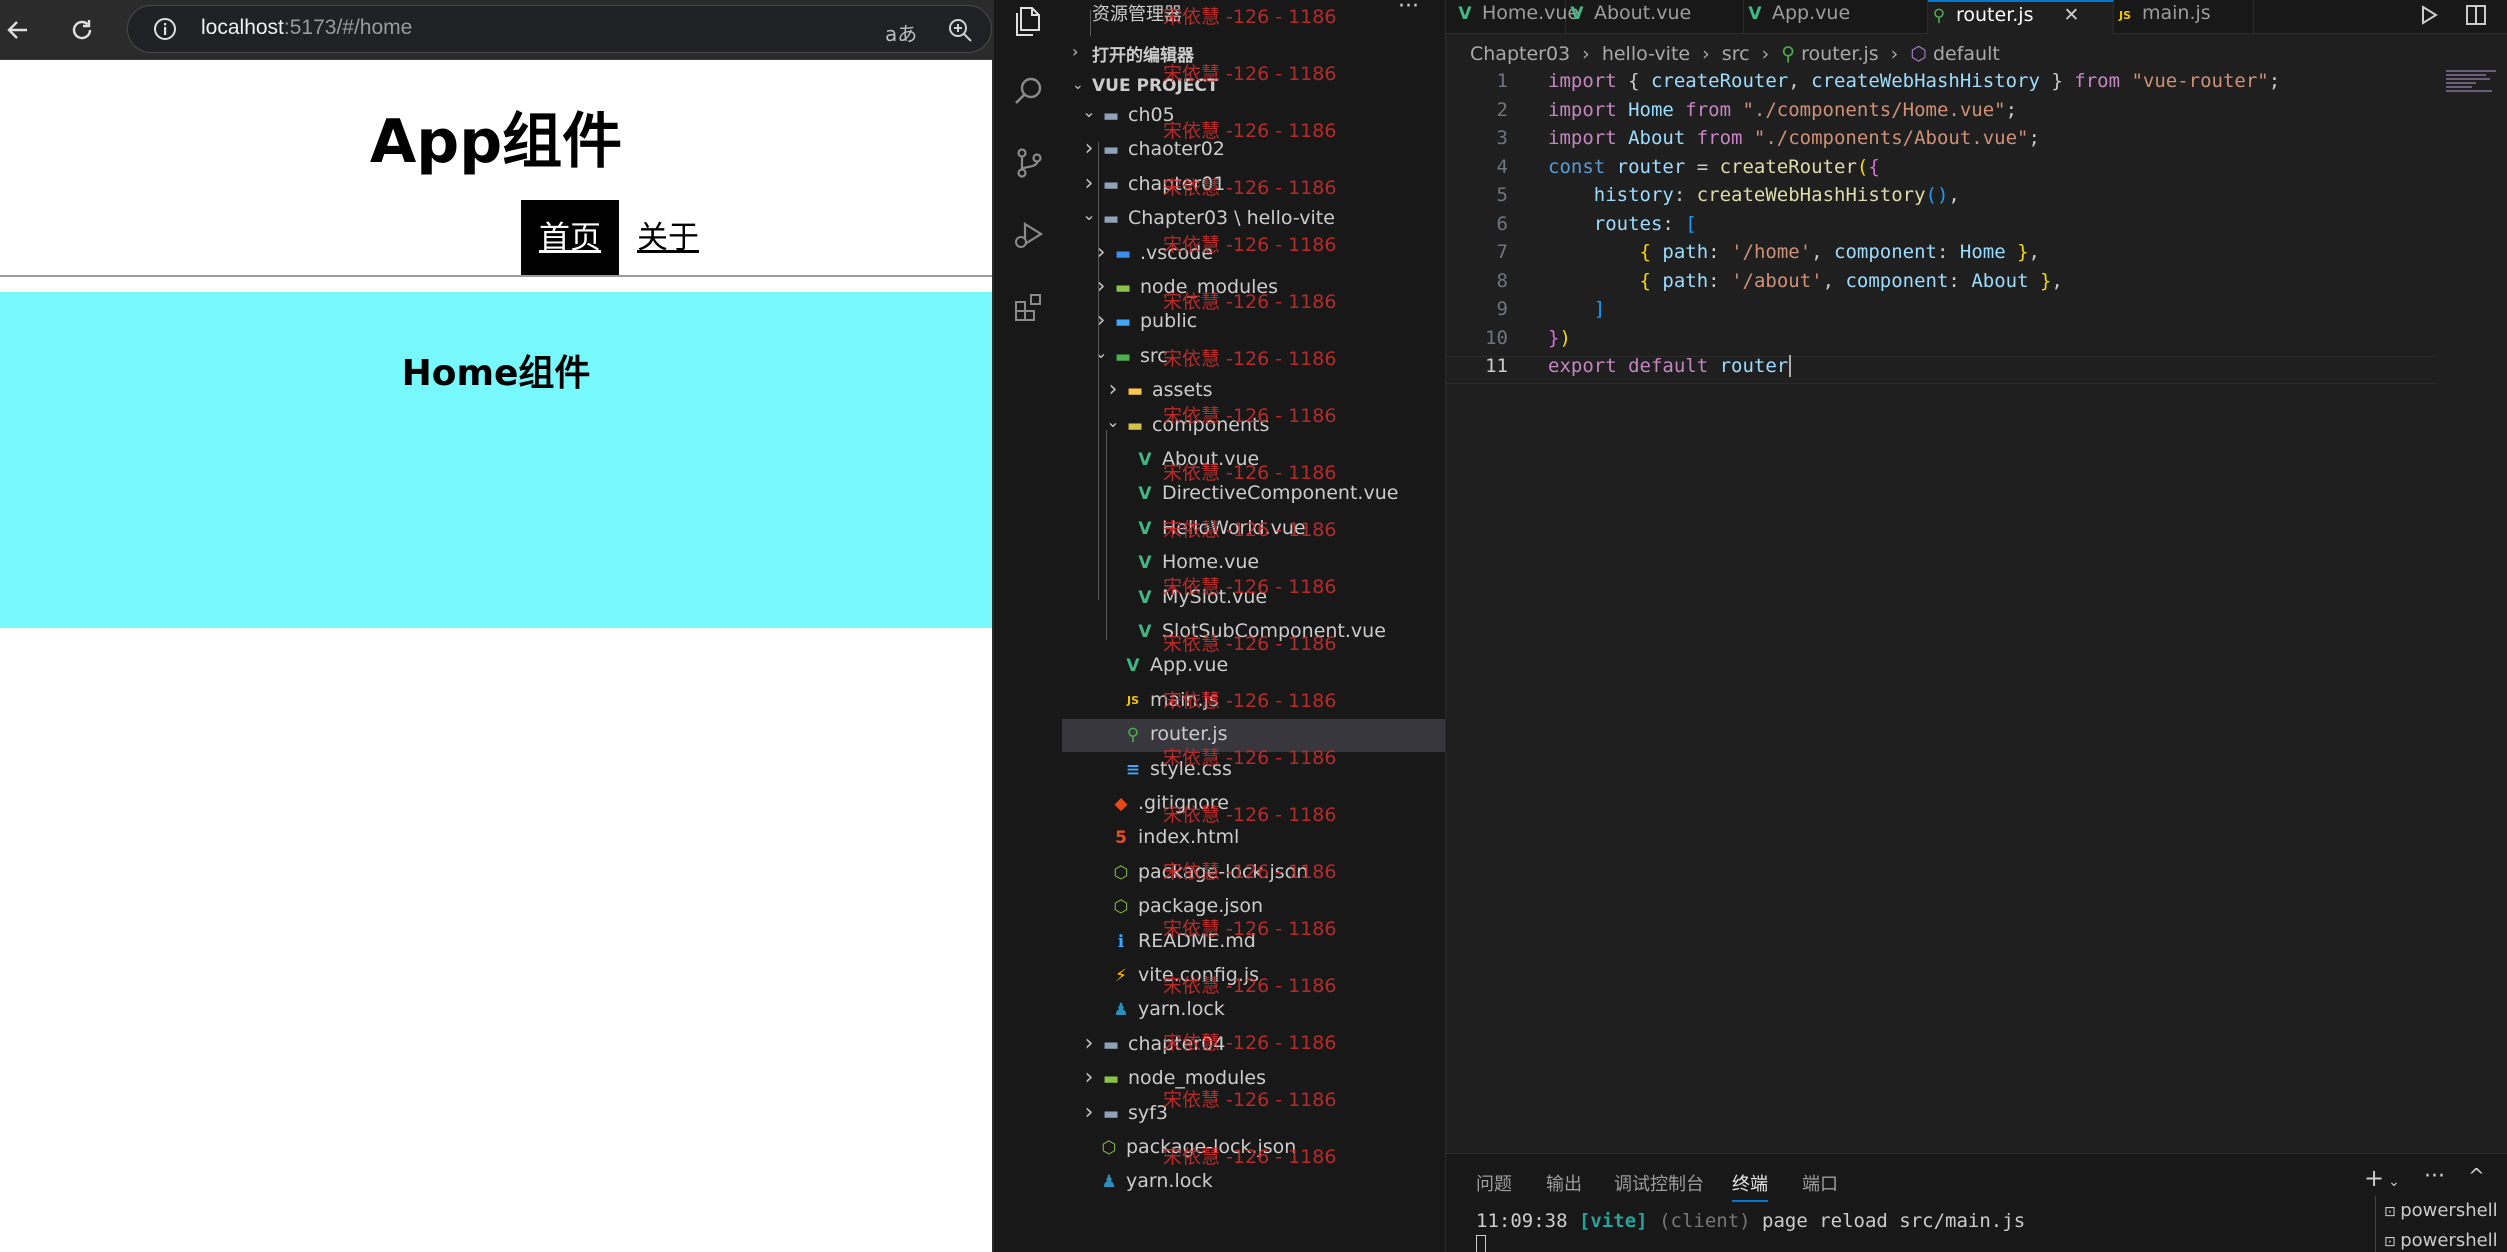  I want to click on panel-tab: 问题, so click(1494, 1183).